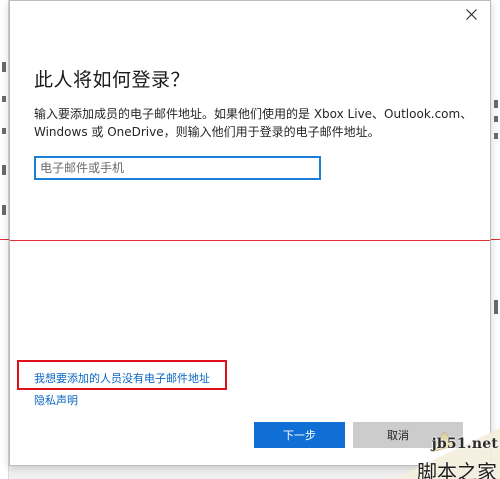 This screenshot has width=500, height=479. Describe the element at coordinates (56, 400) in the screenshot. I see `privacy-statement-link: 隐私声明` at that location.